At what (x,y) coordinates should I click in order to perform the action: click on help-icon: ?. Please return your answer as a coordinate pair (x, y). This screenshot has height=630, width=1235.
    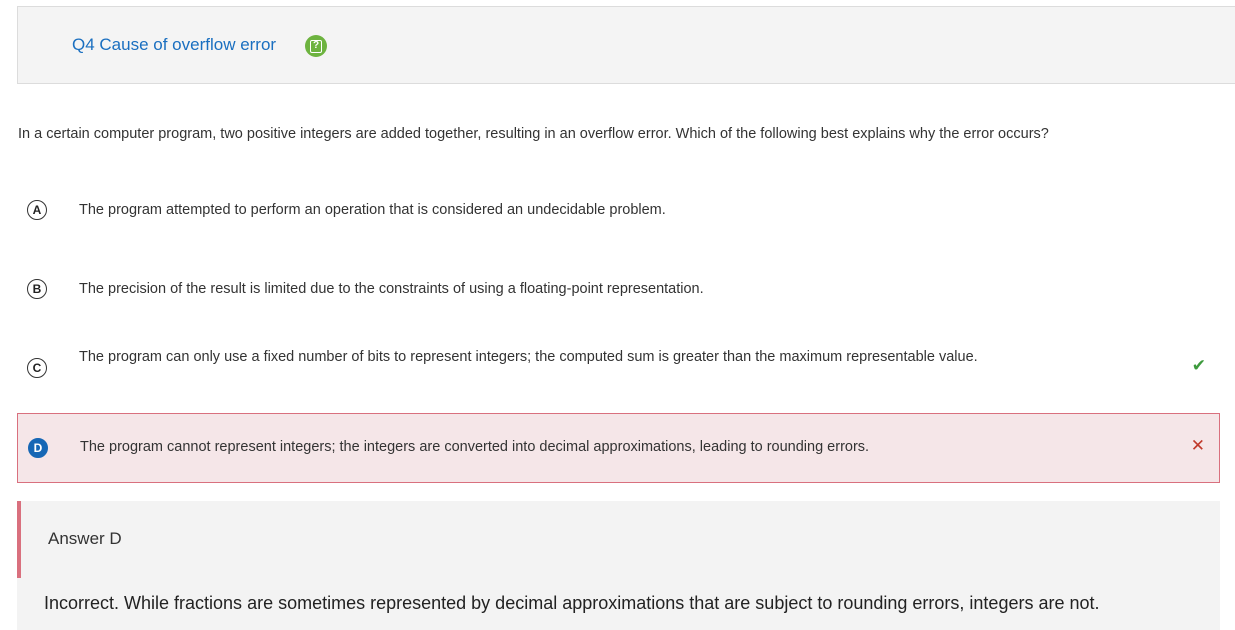
    Looking at the image, I should click on (316, 46).